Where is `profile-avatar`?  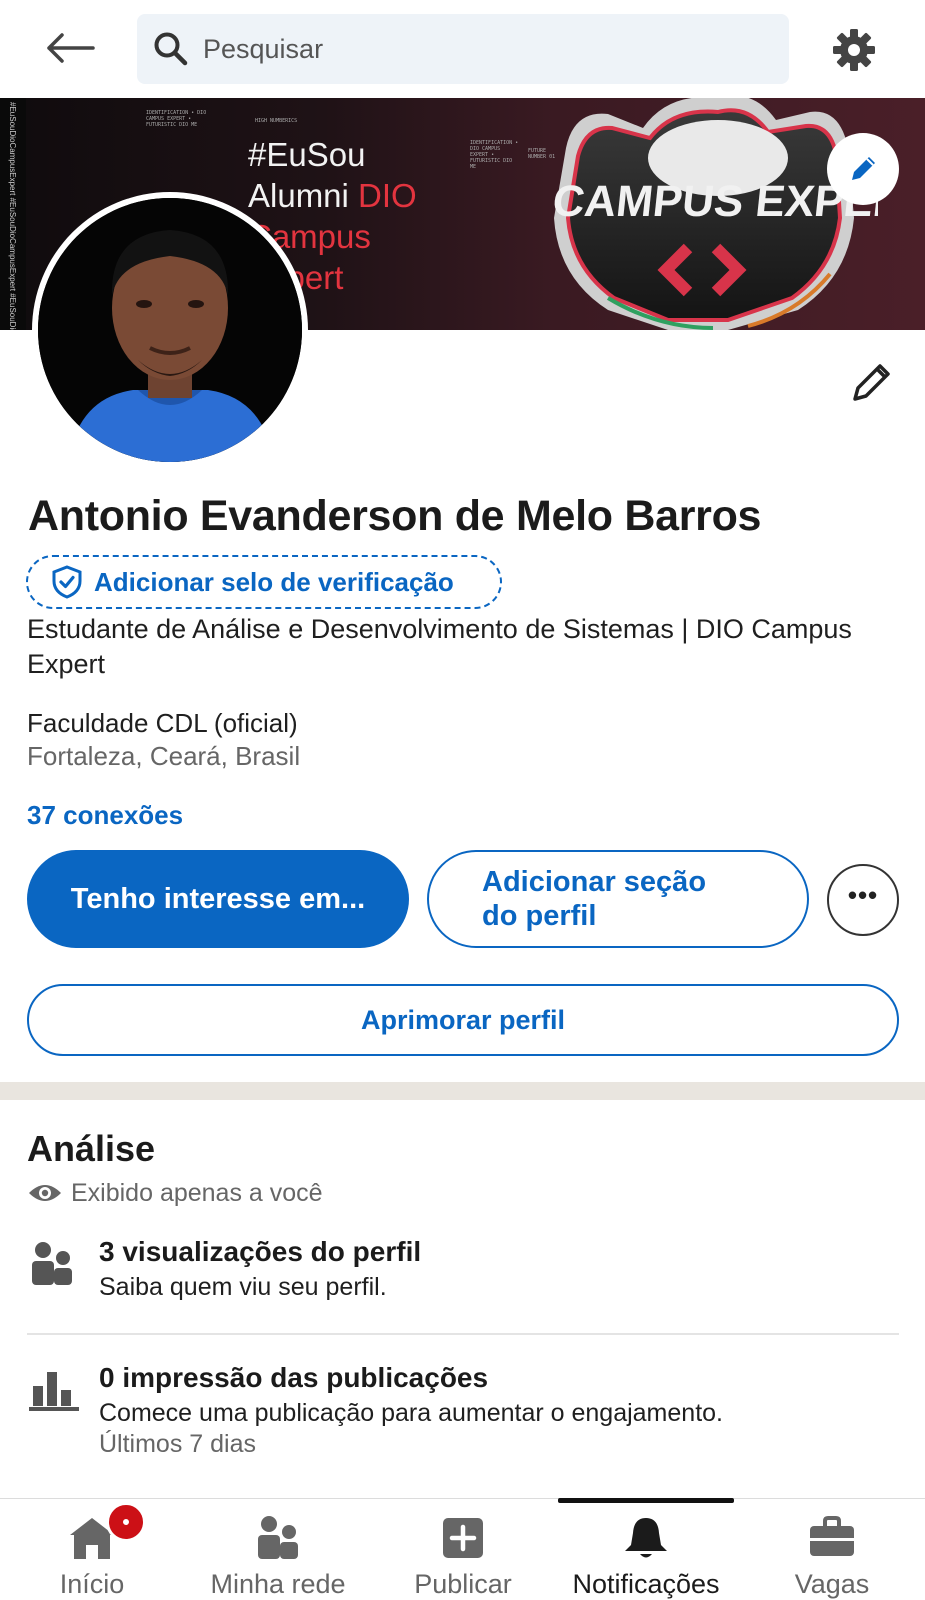 profile-avatar is located at coordinates (170, 330).